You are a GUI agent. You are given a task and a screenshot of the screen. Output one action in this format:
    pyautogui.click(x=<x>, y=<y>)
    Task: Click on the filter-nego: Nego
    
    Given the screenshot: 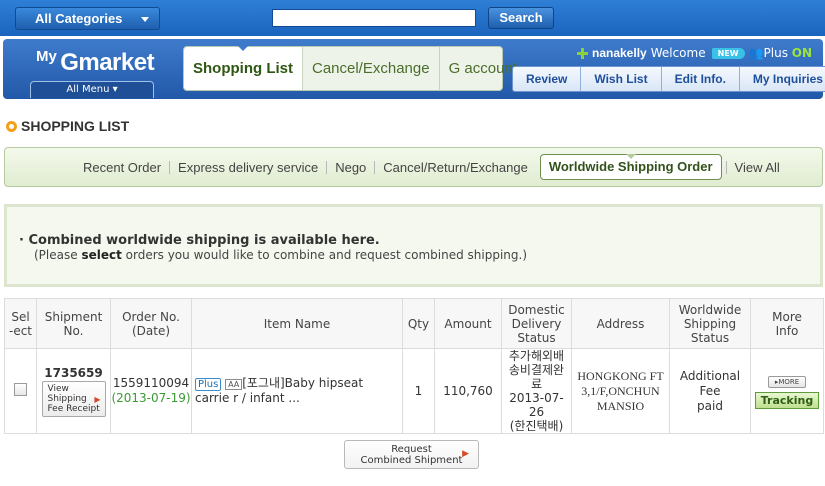 What is the action you would take?
    pyautogui.click(x=351, y=167)
    